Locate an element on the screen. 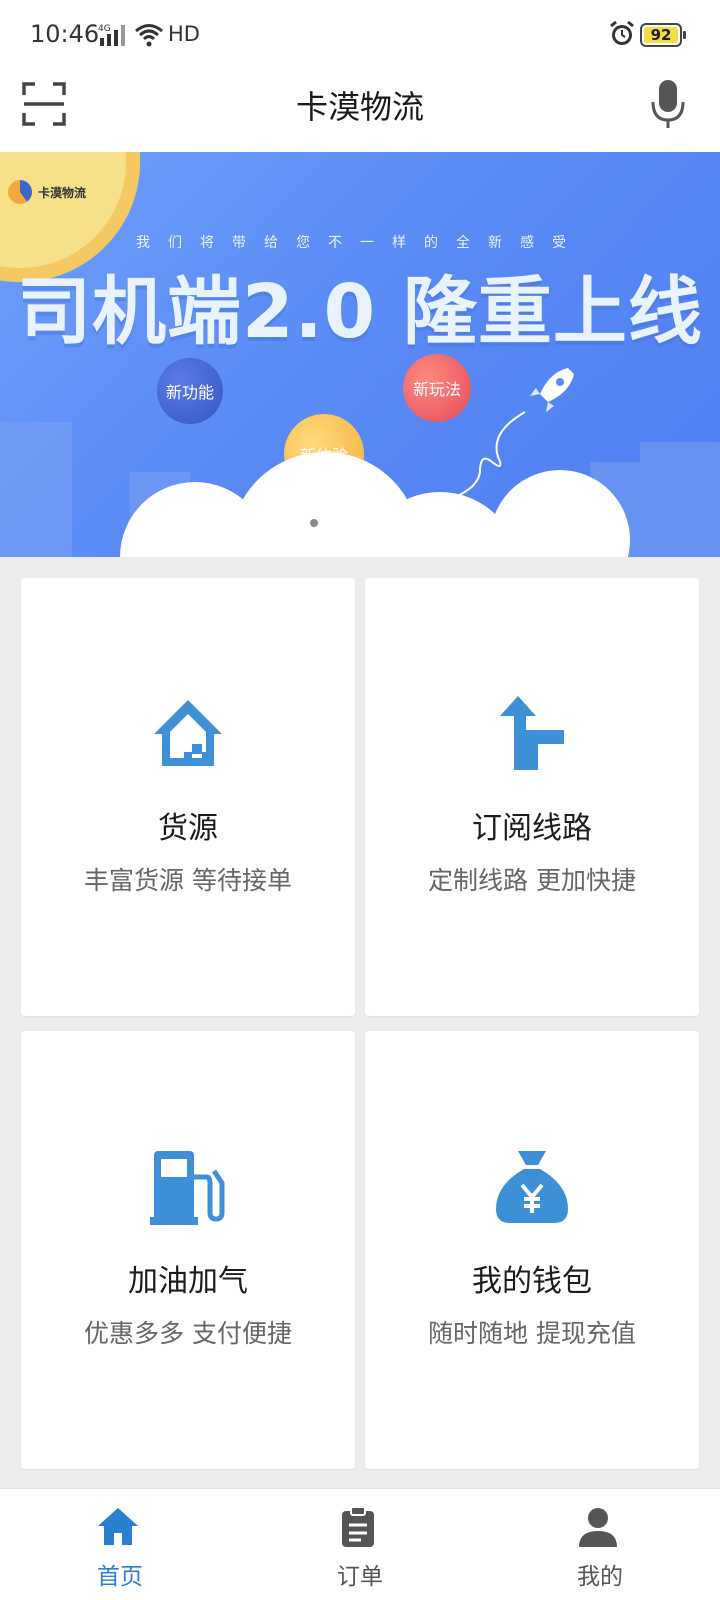 Image resolution: width=720 pixels, height=1600 pixels. rocket-icon is located at coordinates (552, 390).